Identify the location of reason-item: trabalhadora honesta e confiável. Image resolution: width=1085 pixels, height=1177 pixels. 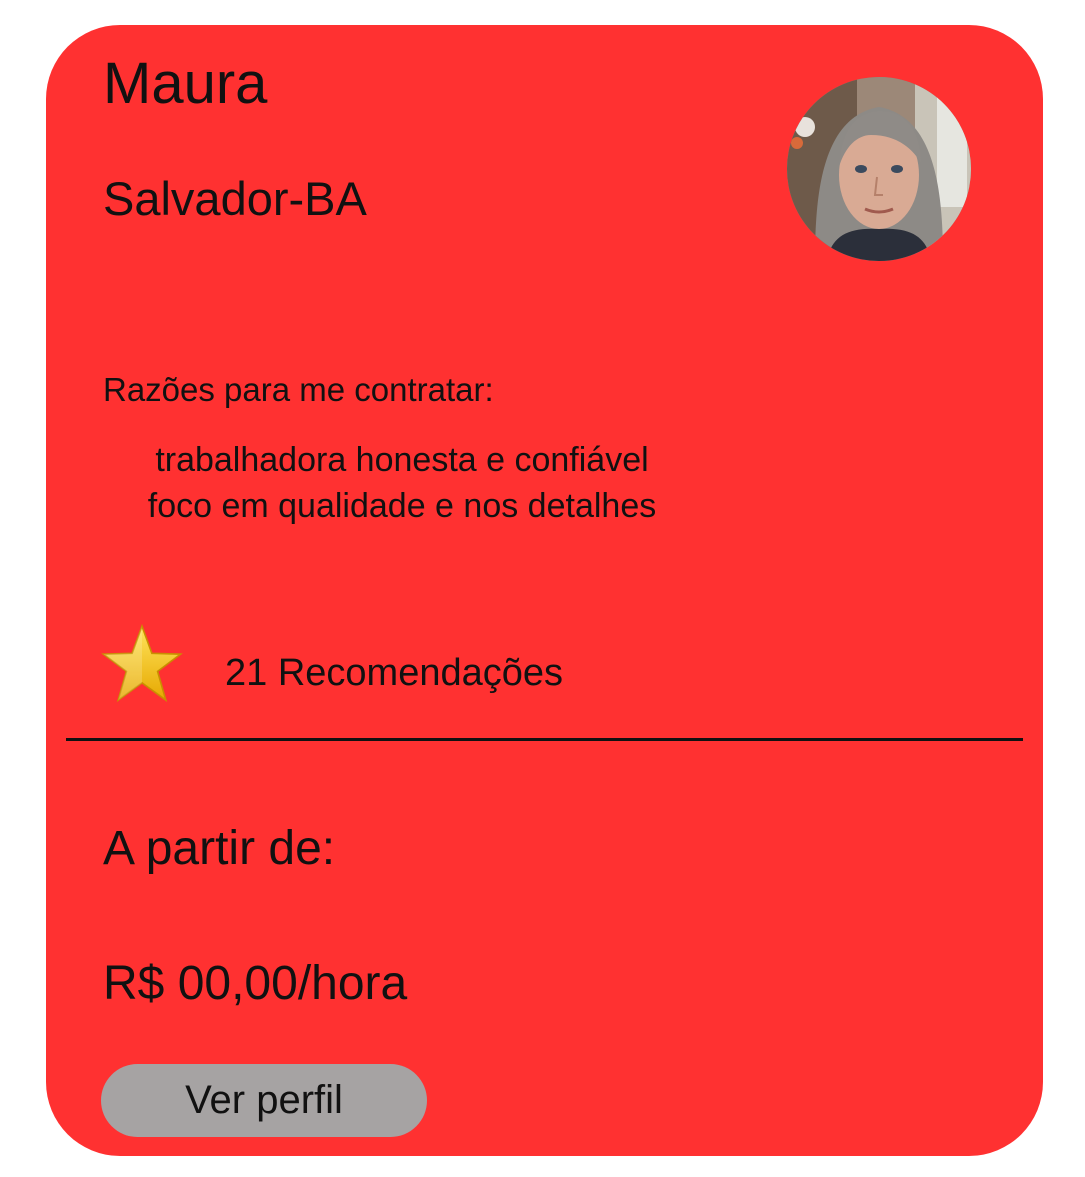
(402, 460).